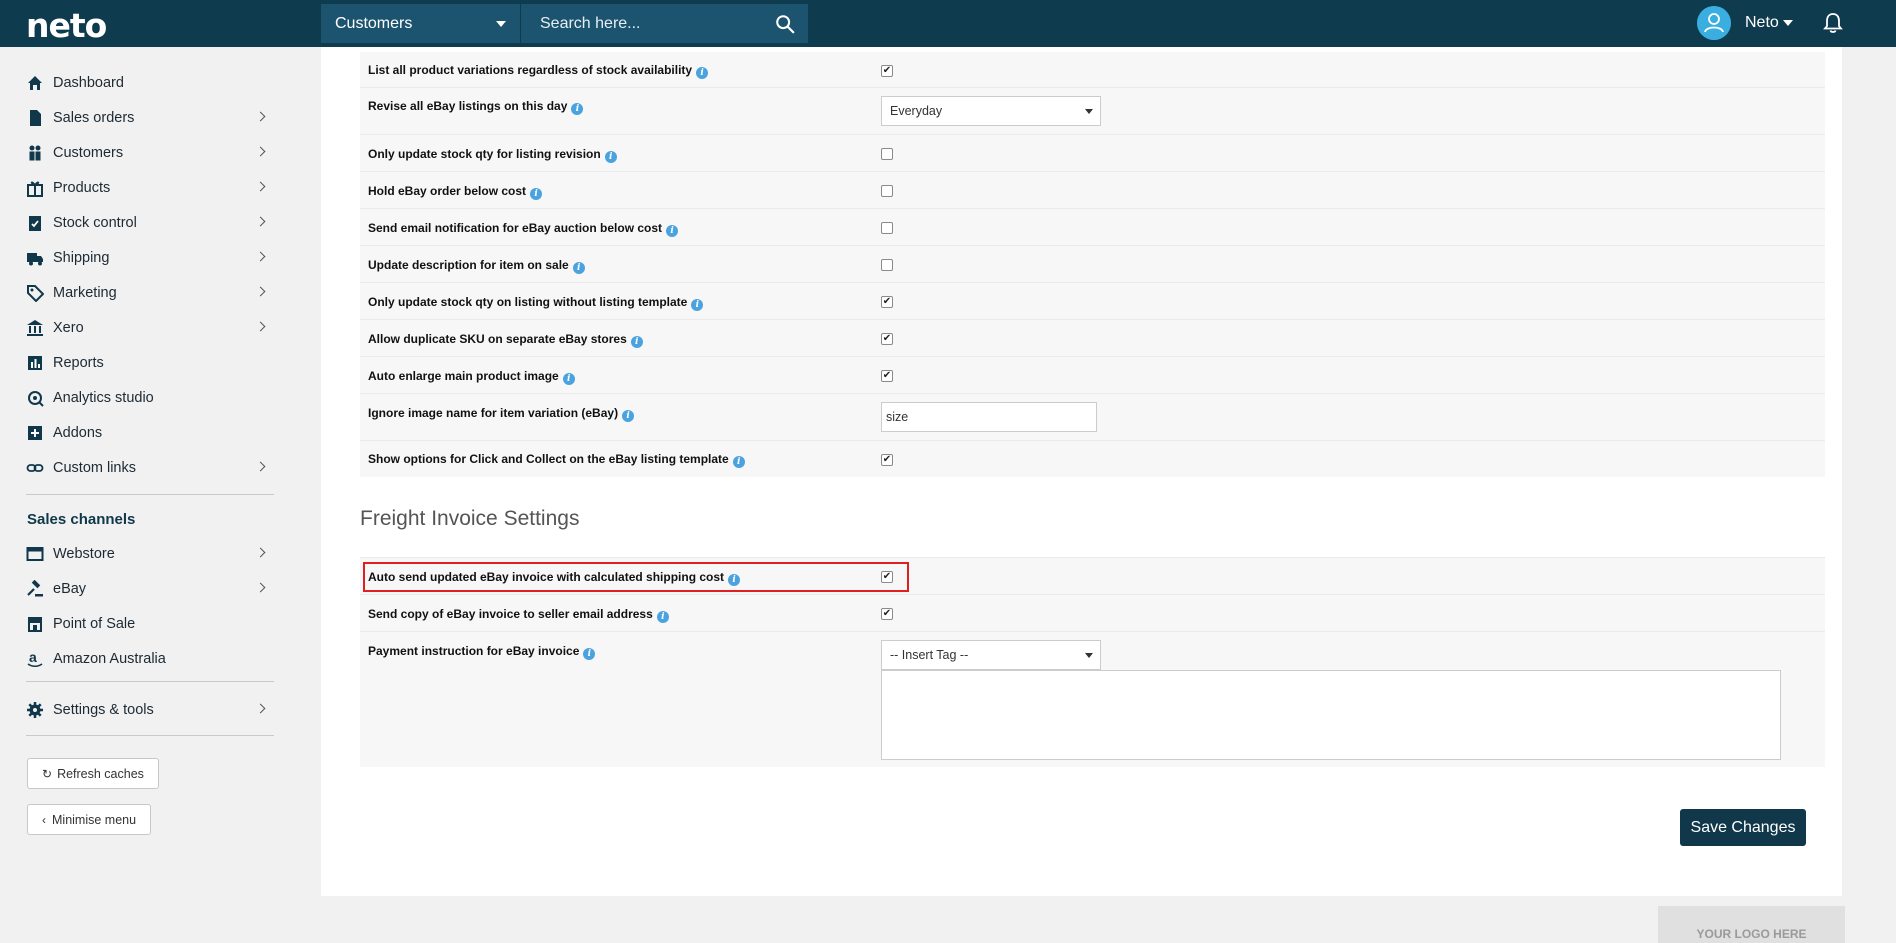 The image size is (1896, 943). Describe the element at coordinates (149, 118) in the screenshot. I see `sidebar-item-sales-orders: Sales orders` at that location.